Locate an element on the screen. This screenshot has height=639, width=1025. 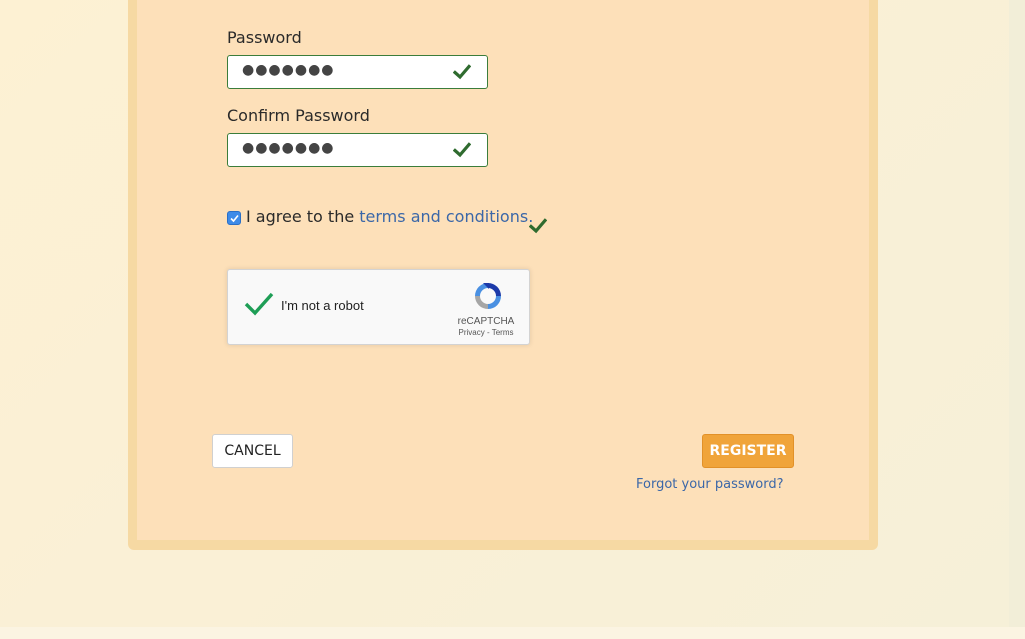
confirm-password-field: ●●●●●●● is located at coordinates (357, 150).